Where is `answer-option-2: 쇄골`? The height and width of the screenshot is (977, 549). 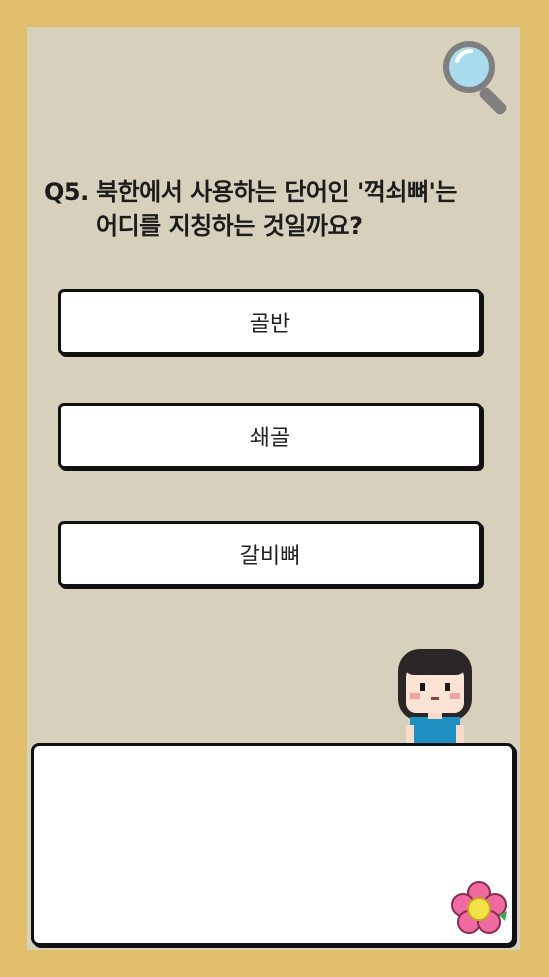
answer-option-2: 쇄골 is located at coordinates (270, 436).